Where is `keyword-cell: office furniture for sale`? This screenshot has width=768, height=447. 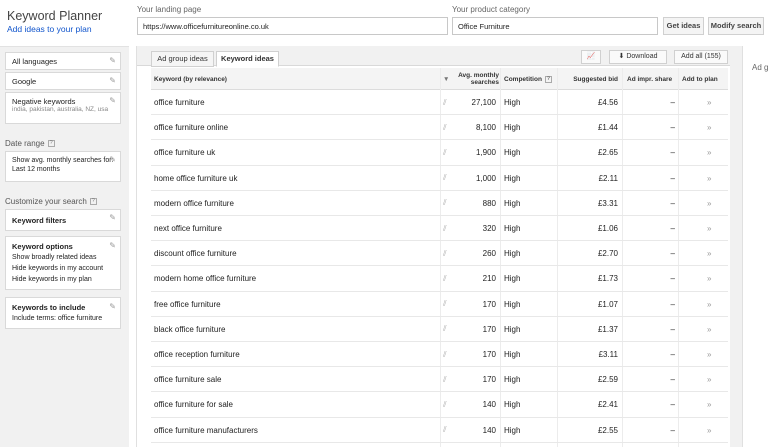
keyword-cell: office furniture for sale is located at coordinates (194, 405).